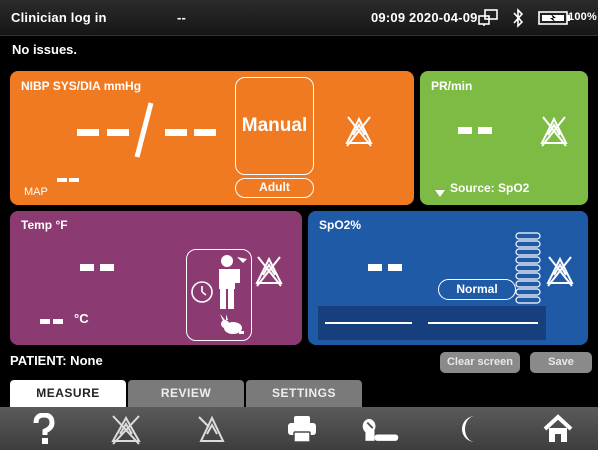 This screenshot has width=598, height=450. I want to click on bluetooth-icon, so click(518, 20).